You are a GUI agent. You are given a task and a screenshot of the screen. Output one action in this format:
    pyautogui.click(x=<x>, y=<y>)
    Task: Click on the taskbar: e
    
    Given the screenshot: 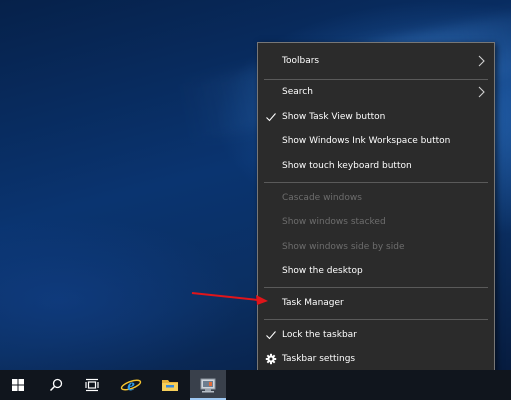 What is the action you would take?
    pyautogui.click(x=255, y=385)
    